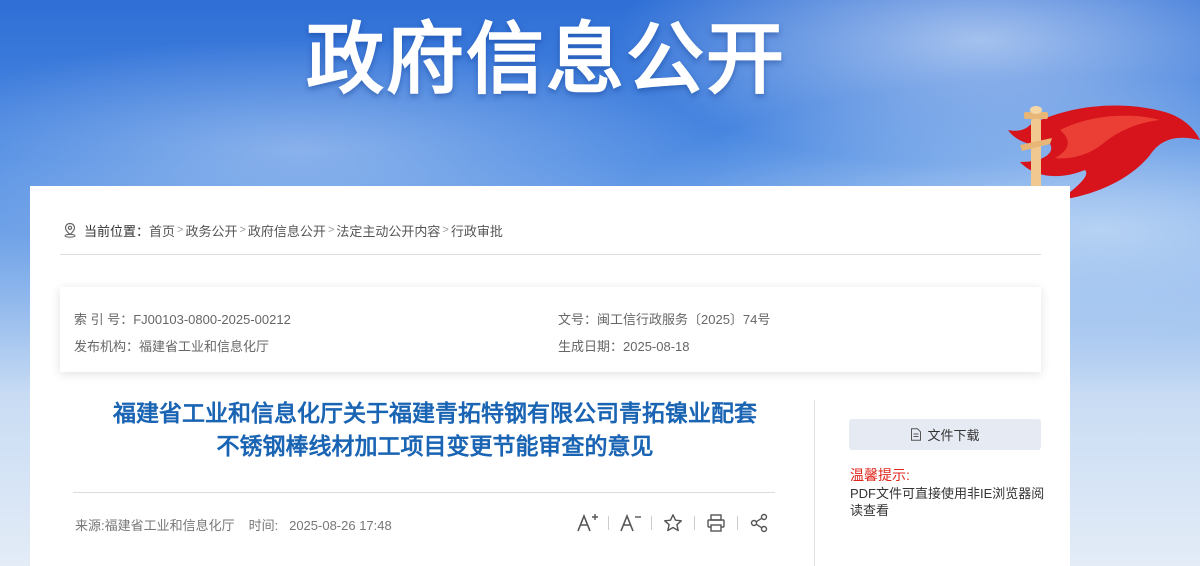 The image size is (1200, 566). I want to click on breadcrumb-administrative-approval: 行政审批, so click(477, 230).